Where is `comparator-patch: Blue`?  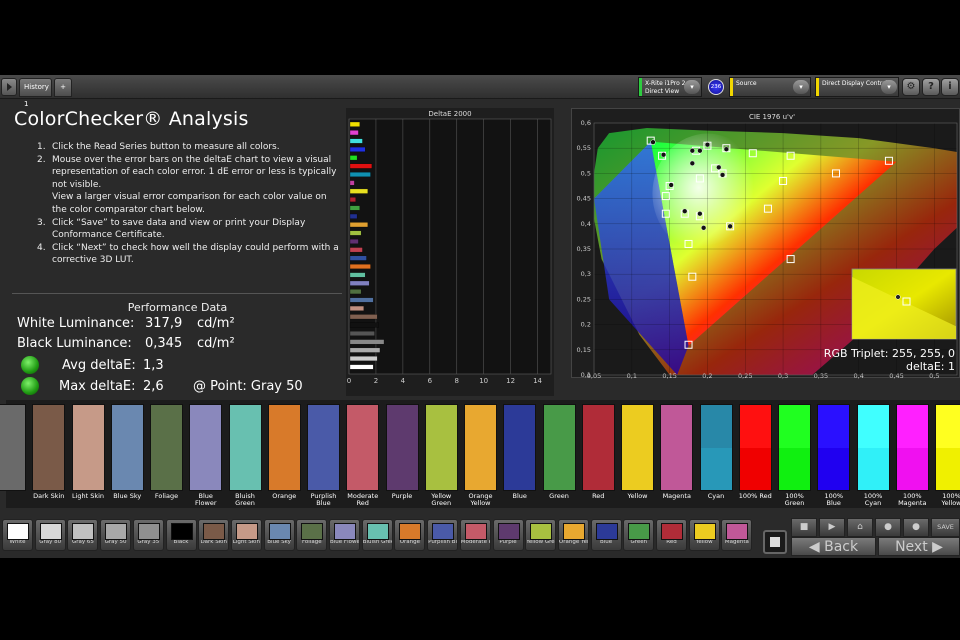
comparator-patch: Blue is located at coordinates (520, 452).